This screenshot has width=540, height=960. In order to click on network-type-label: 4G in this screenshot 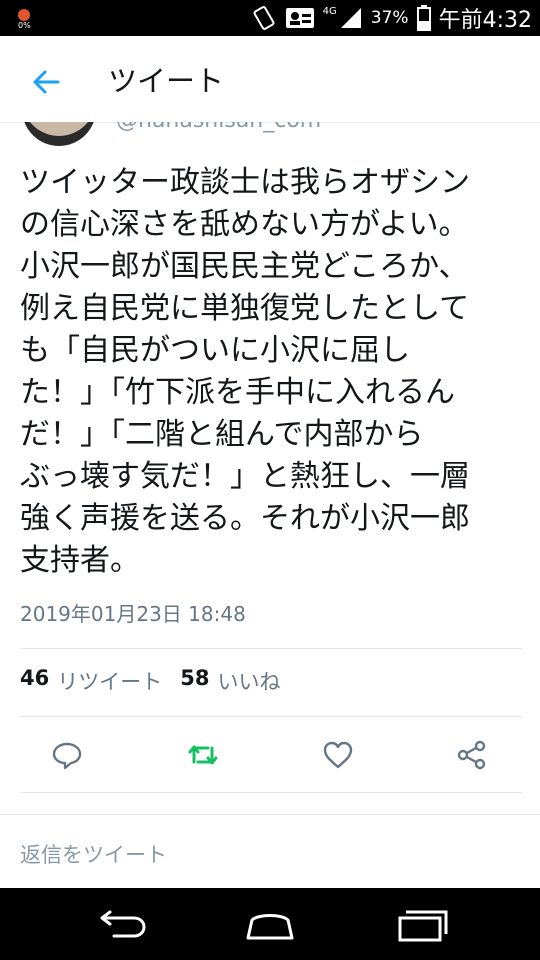, I will do `click(329, 11)`.